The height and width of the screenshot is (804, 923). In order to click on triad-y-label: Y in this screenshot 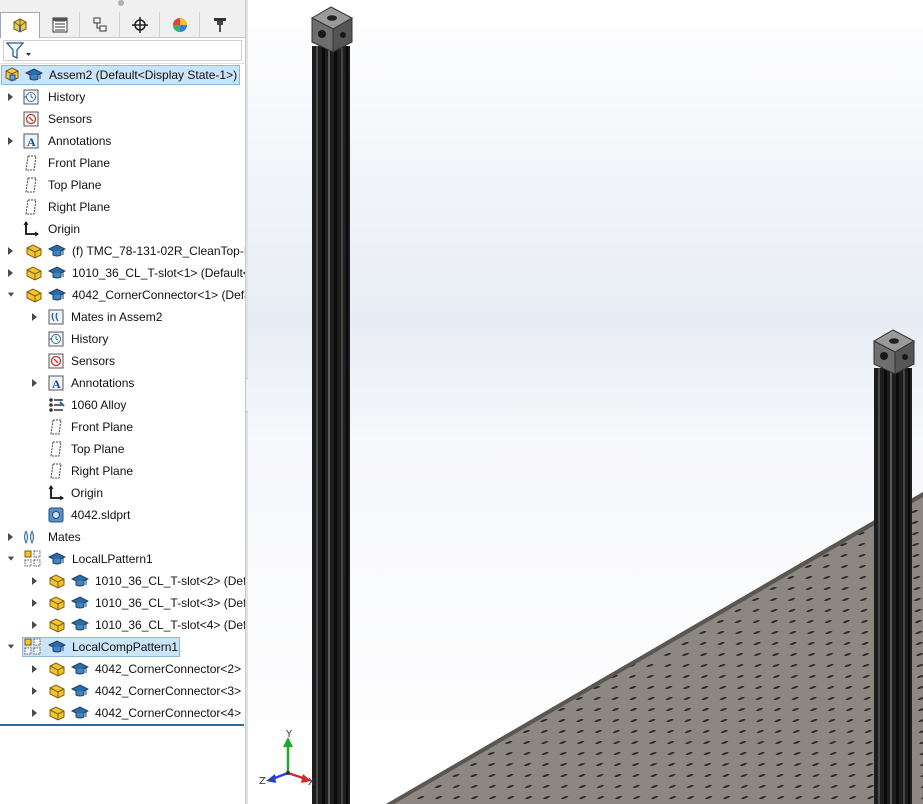, I will do `click(289, 734)`.